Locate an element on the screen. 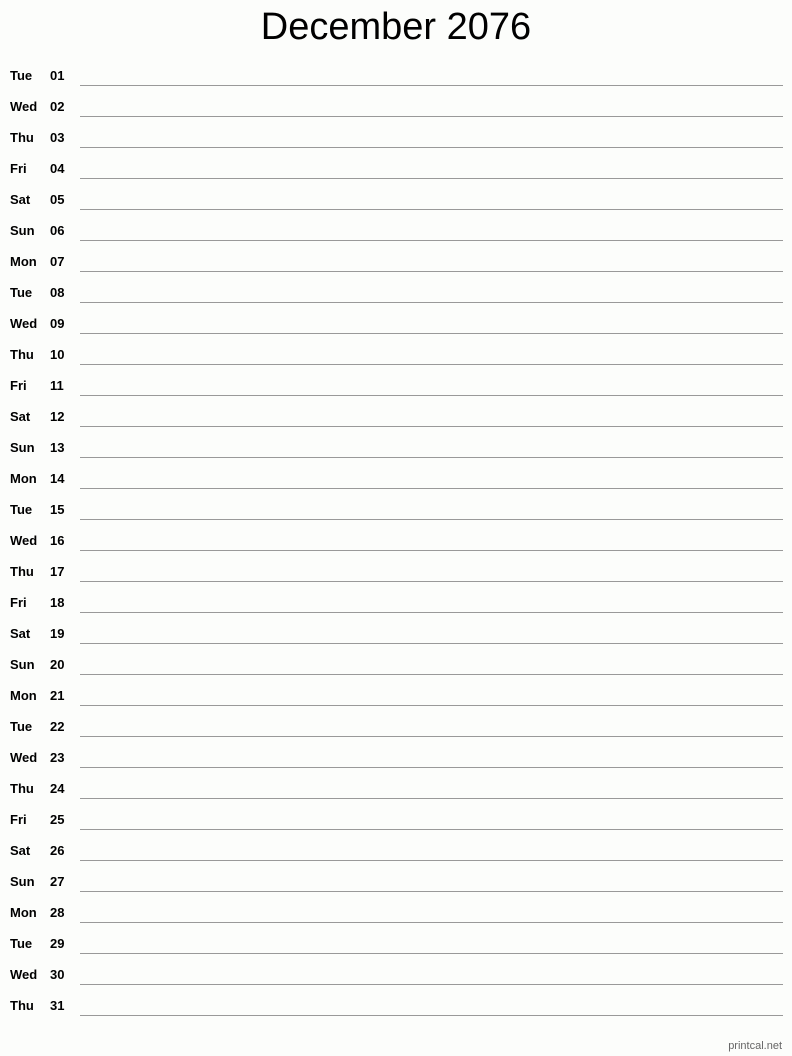 The image size is (792, 1056). day-row: Sun 20 is located at coordinates (396, 672).